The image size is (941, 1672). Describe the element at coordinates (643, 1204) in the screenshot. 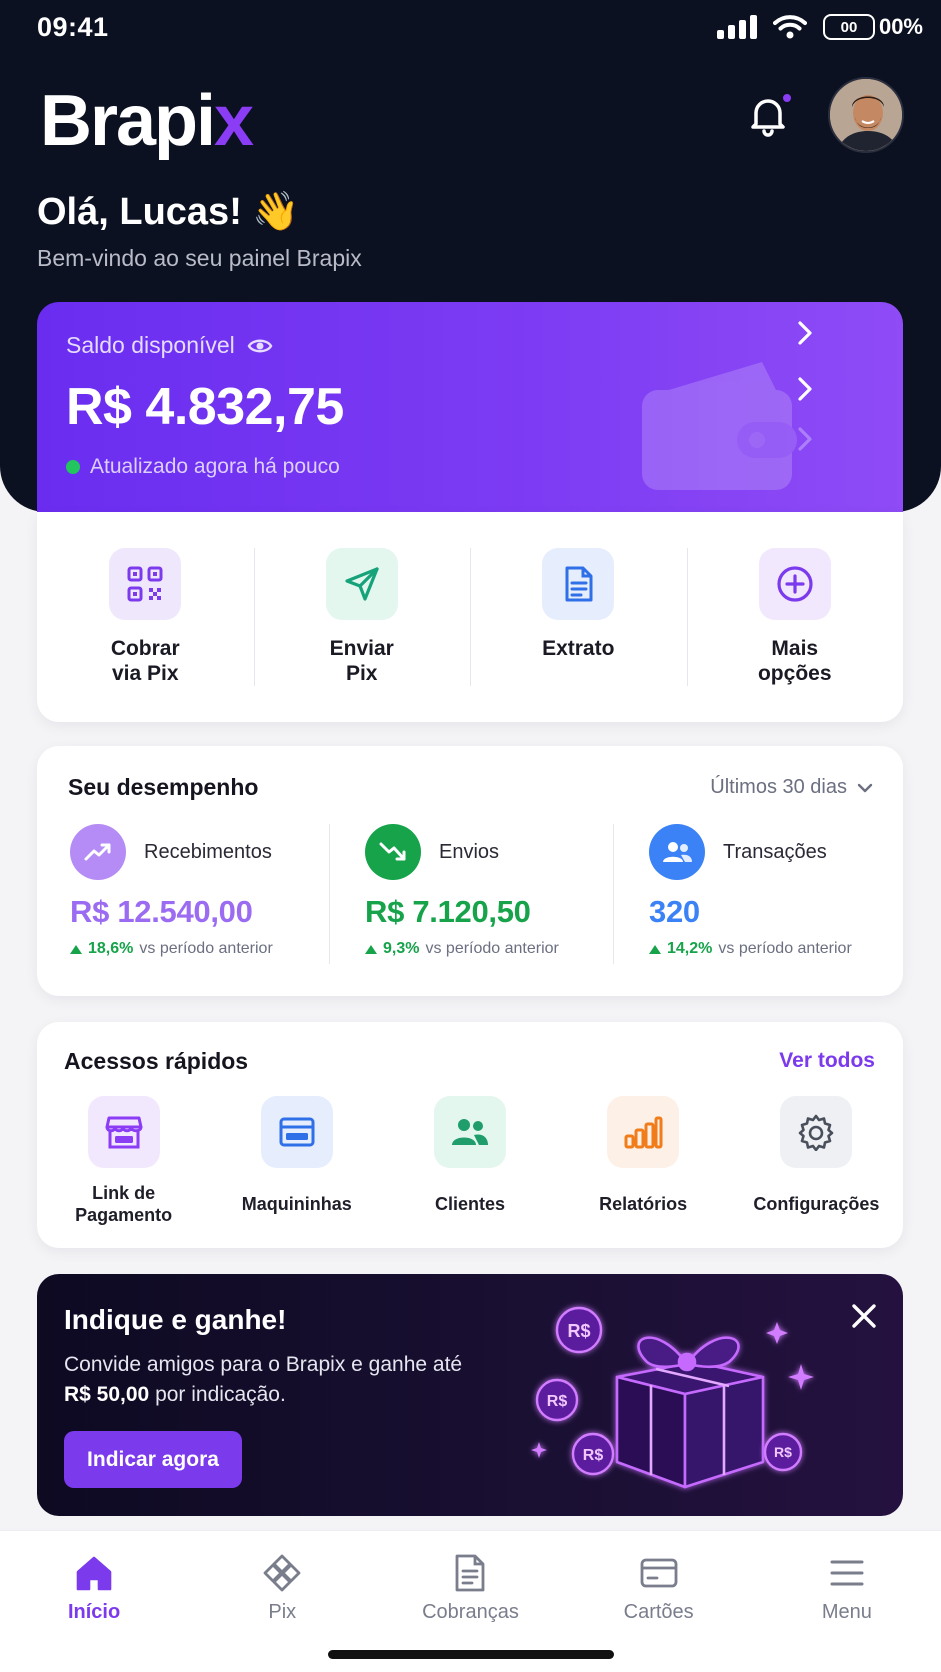

I see `access-label: Relatórios` at that location.